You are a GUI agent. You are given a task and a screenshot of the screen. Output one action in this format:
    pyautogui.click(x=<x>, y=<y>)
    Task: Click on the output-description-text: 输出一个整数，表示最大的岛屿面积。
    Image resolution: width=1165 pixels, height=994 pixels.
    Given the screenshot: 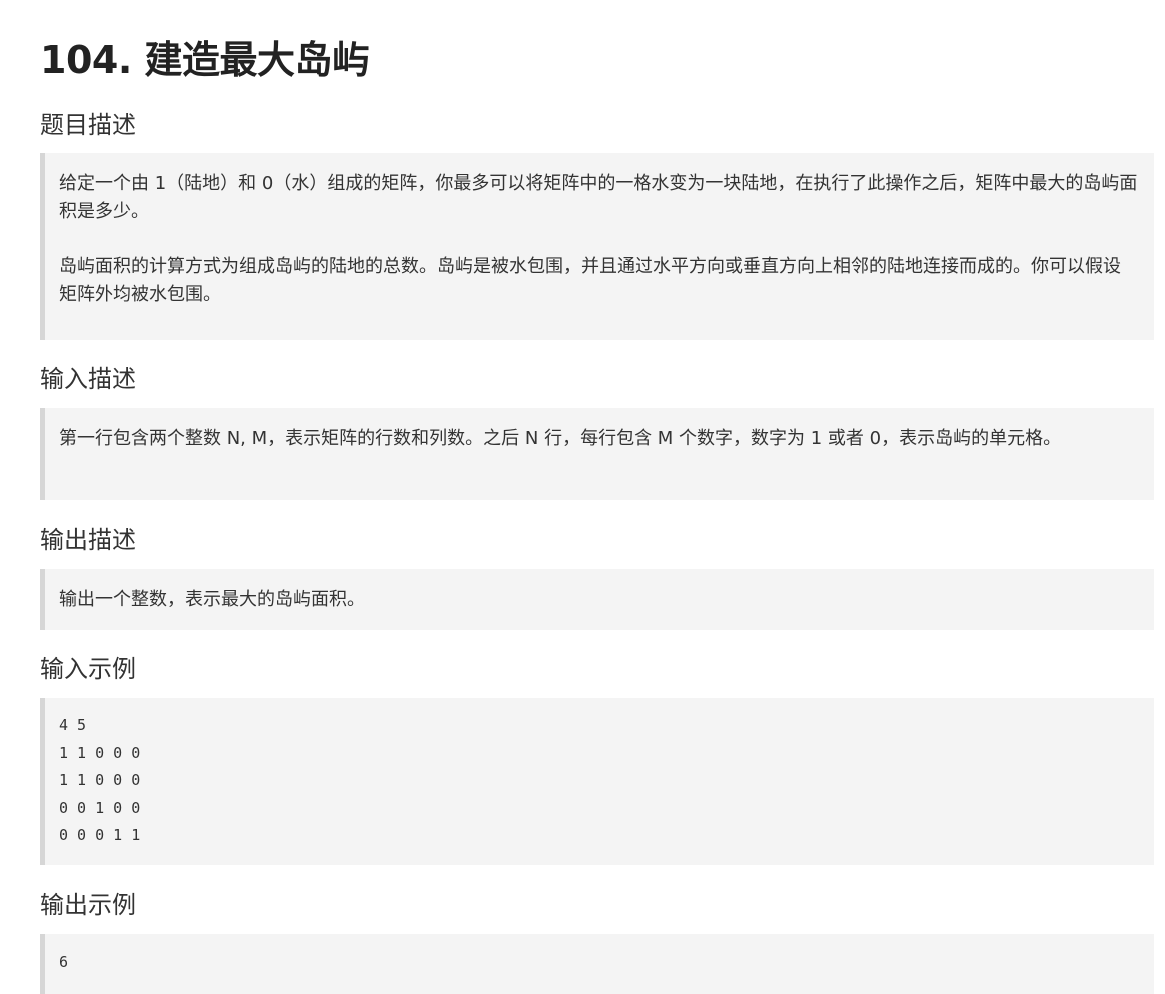 What is the action you would take?
    pyautogui.click(x=212, y=599)
    